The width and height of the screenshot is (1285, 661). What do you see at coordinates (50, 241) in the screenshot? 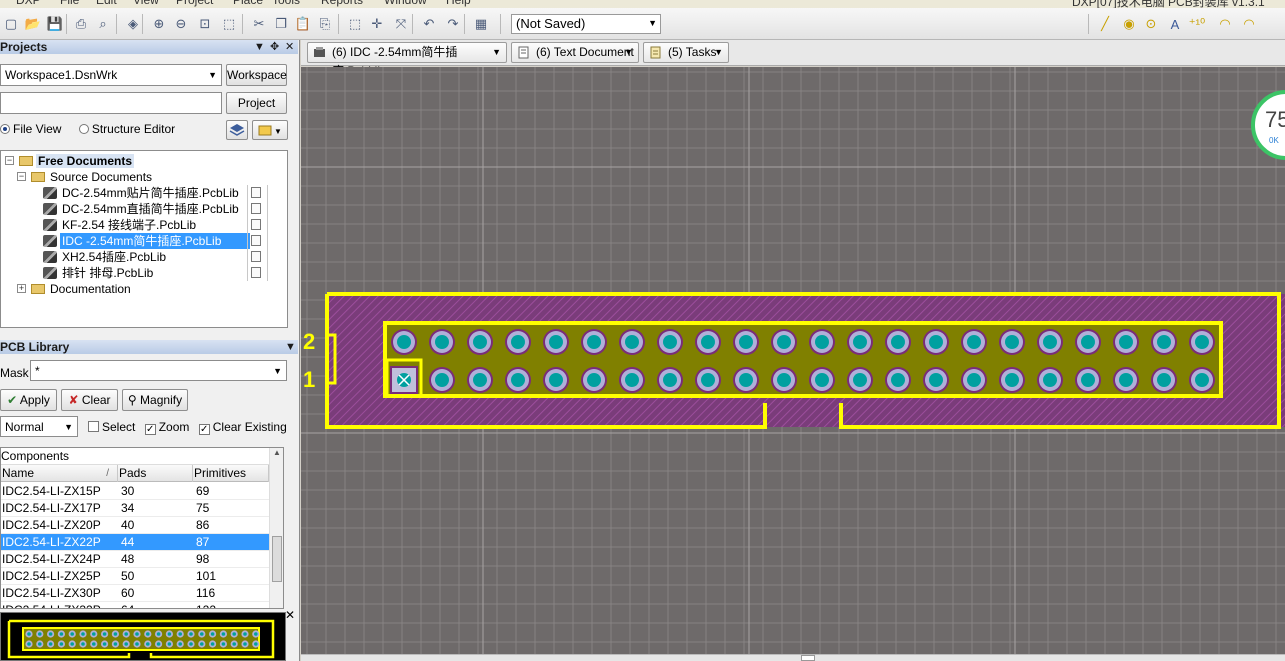
I see `pcb-library-icon` at bounding box center [50, 241].